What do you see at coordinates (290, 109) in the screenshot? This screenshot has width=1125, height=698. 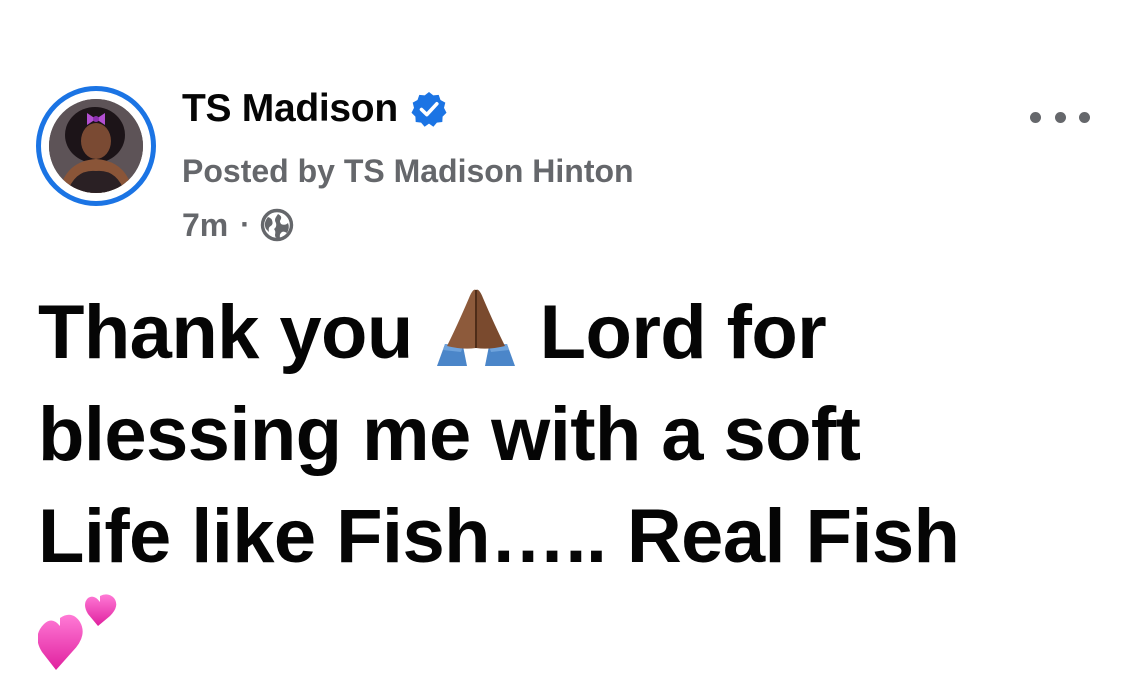 I see `author-name: TS Madison` at bounding box center [290, 109].